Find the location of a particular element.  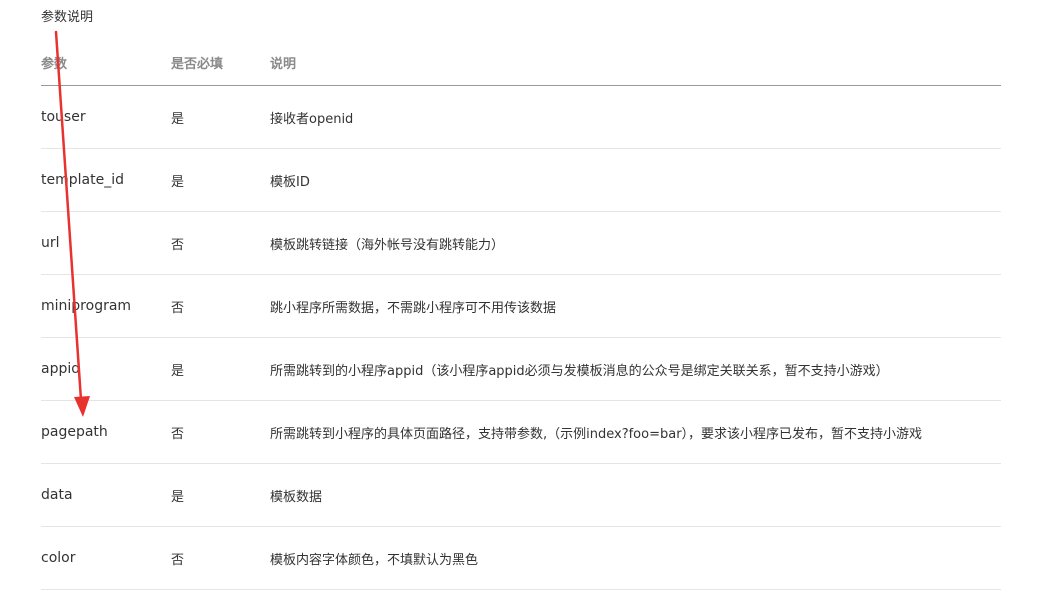

table-row: miniprogram 否 跳小程序所需数据，不需跳小程序可不用传该数据 is located at coordinates (521, 306).